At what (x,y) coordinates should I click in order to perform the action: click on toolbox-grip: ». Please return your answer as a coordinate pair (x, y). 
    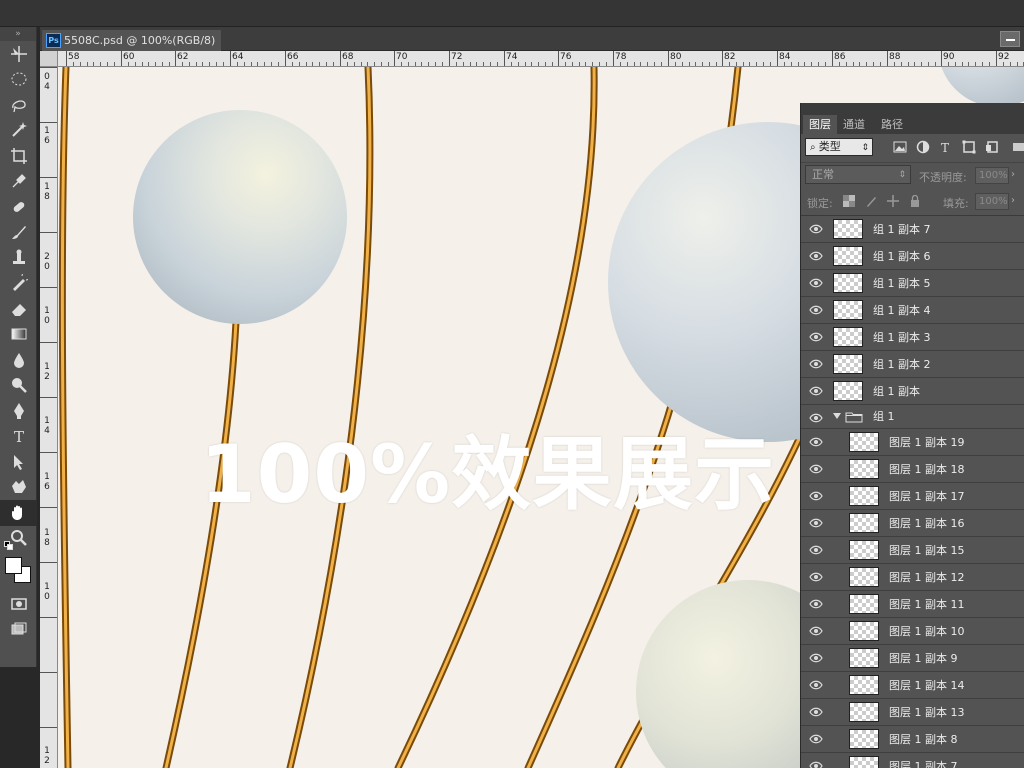
    Looking at the image, I should click on (18, 34).